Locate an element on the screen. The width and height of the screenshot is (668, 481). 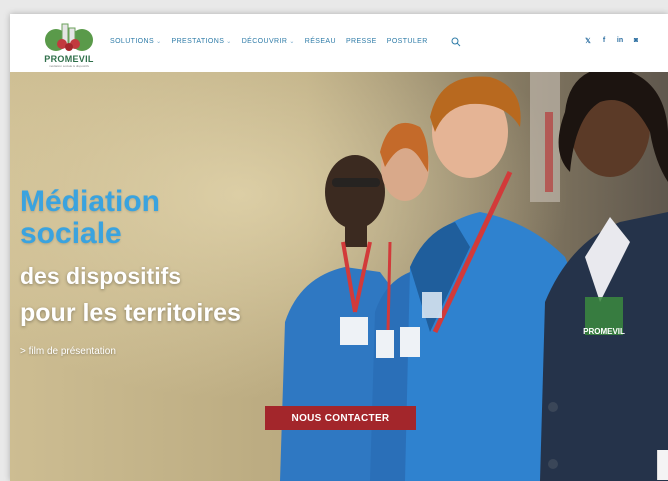
nav-item-solutions: SOLUTIONS ⌄ is located at coordinates (136, 41).